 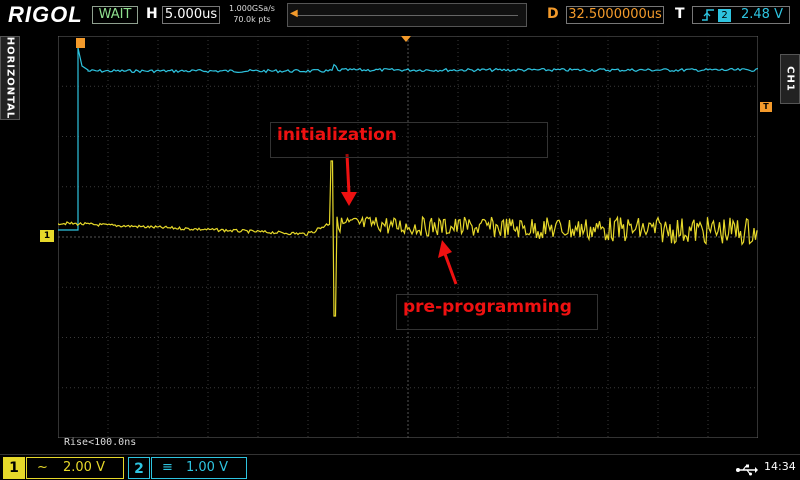 I want to click on horizontal-tab-label: HORIZONTAL, so click(x=10, y=78).